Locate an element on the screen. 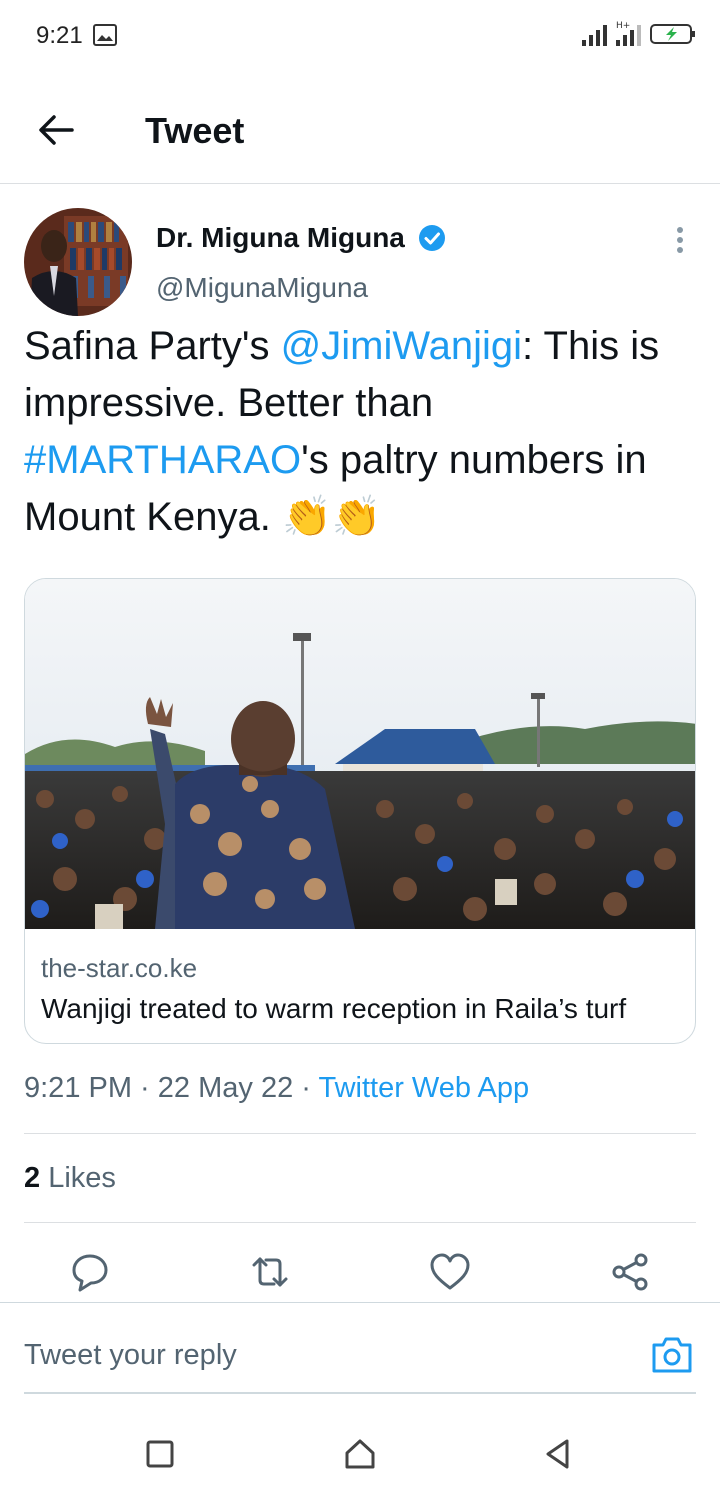  card-domain: the-star.co.ke is located at coordinates (119, 968).